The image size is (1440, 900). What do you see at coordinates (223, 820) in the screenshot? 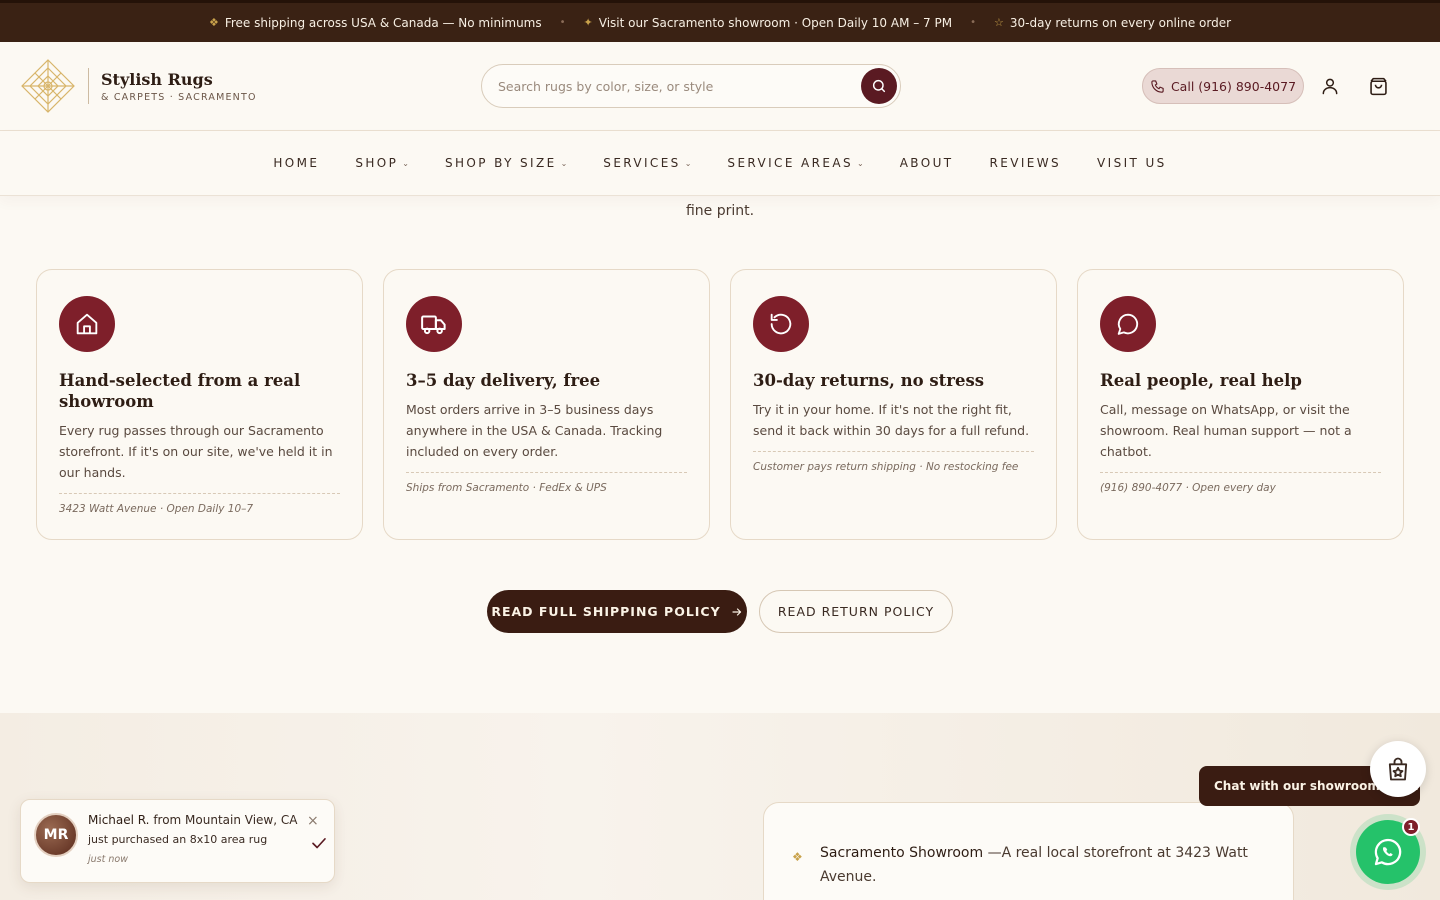
I see `toast-location: from Mountain View, CA` at bounding box center [223, 820].